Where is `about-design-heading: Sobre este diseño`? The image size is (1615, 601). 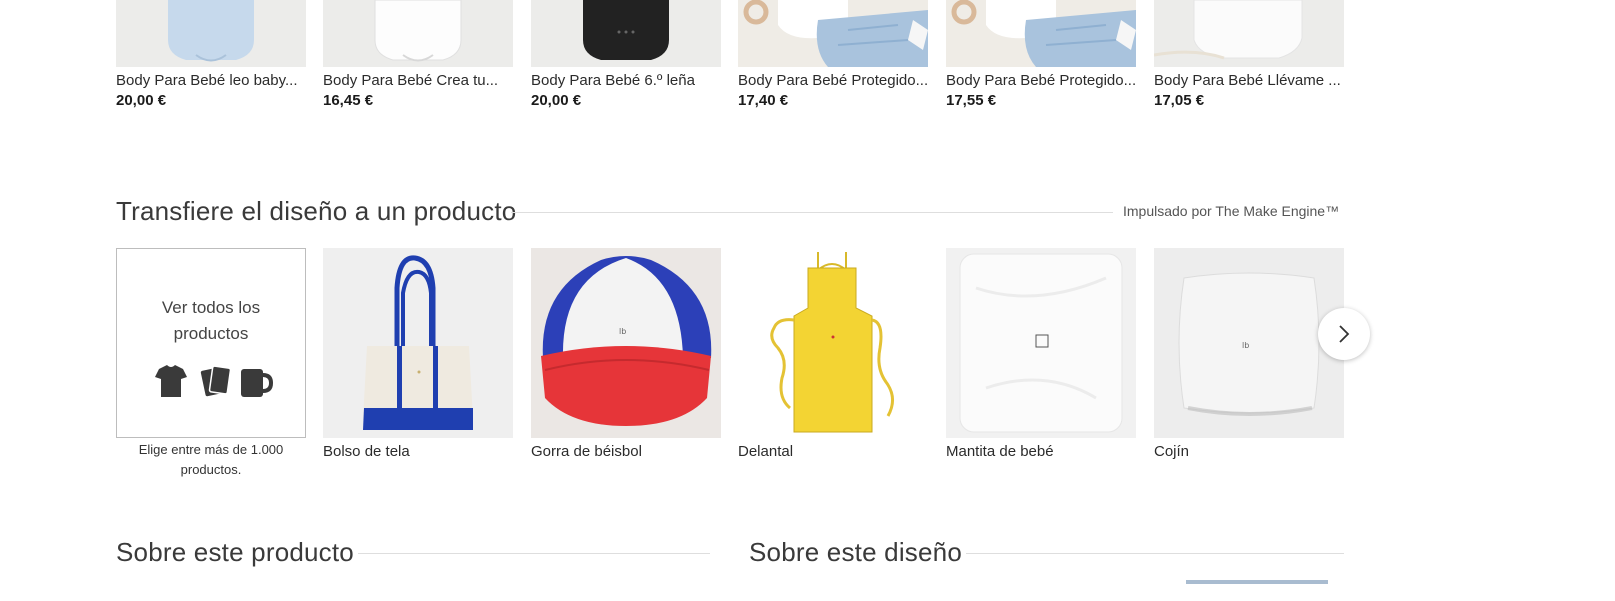 about-design-heading: Sobre este diseño is located at coordinates (855, 552).